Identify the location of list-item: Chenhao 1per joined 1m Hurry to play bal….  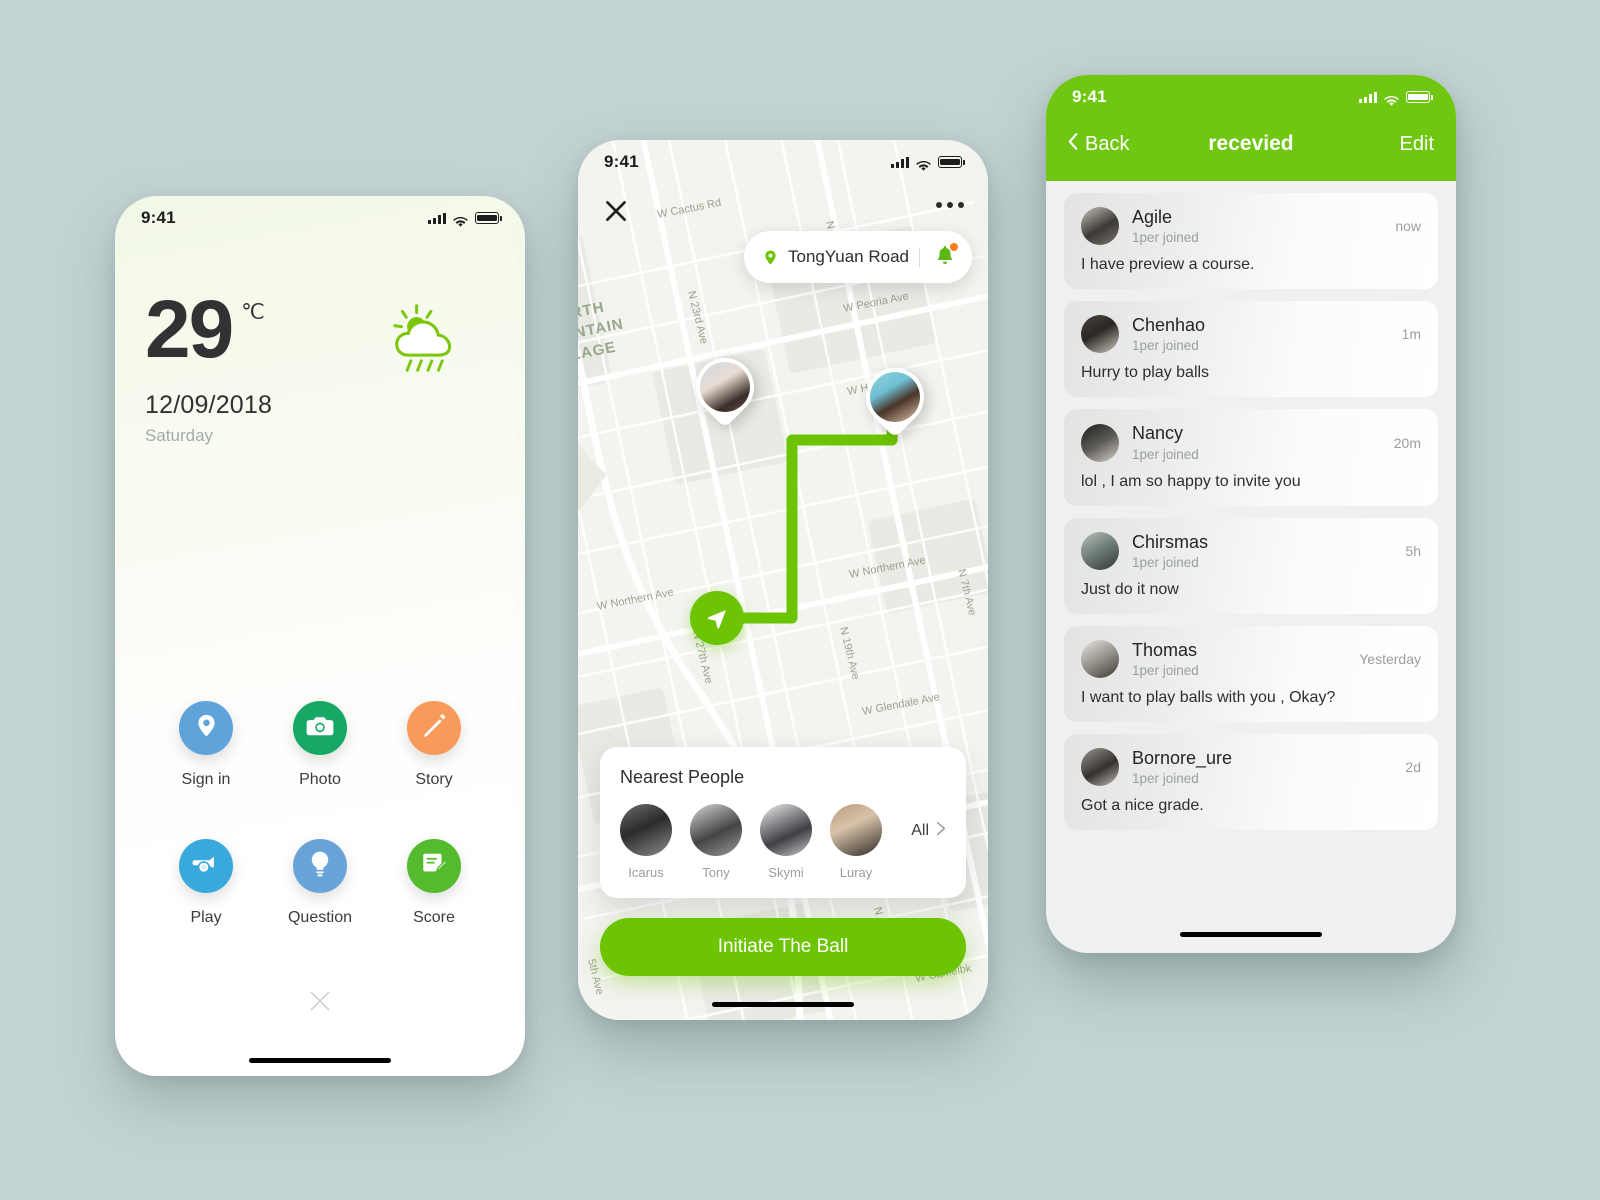
(1251, 349).